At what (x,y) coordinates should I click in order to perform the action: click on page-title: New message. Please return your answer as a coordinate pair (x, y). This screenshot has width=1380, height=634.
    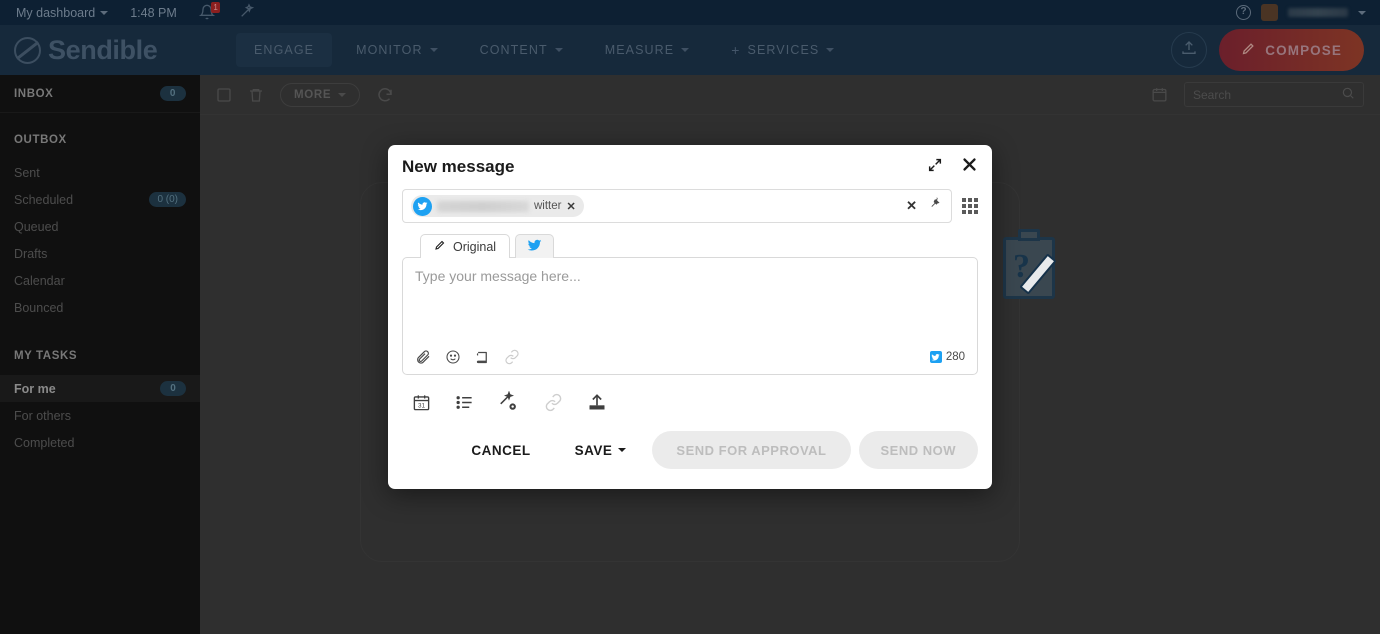
    Looking at the image, I should click on (458, 166).